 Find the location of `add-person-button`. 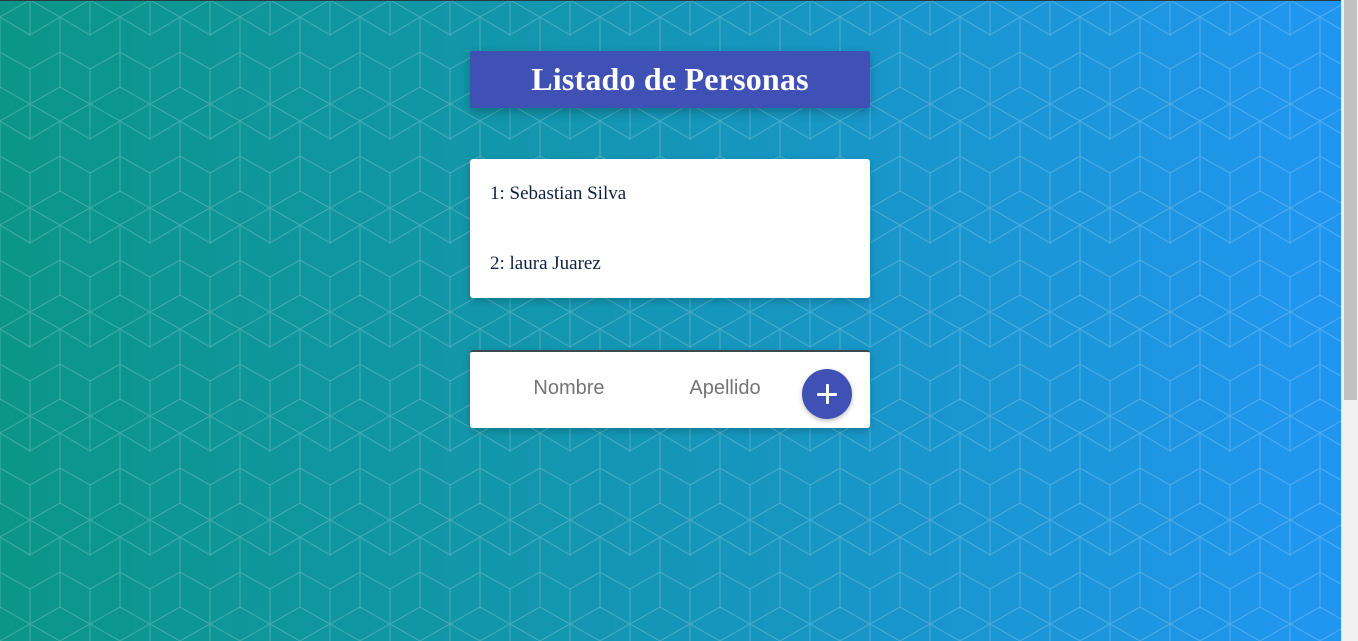

add-person-button is located at coordinates (827, 394).